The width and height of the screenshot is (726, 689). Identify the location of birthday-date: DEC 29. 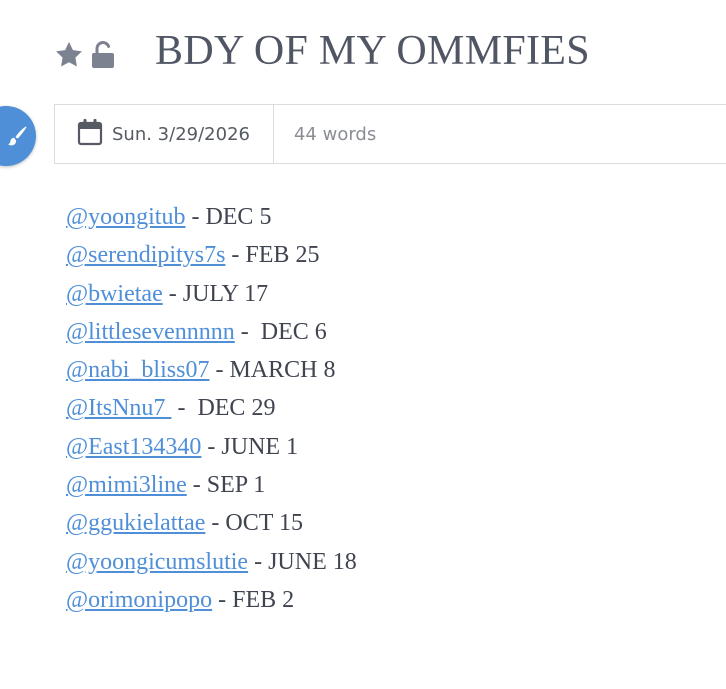
(236, 408).